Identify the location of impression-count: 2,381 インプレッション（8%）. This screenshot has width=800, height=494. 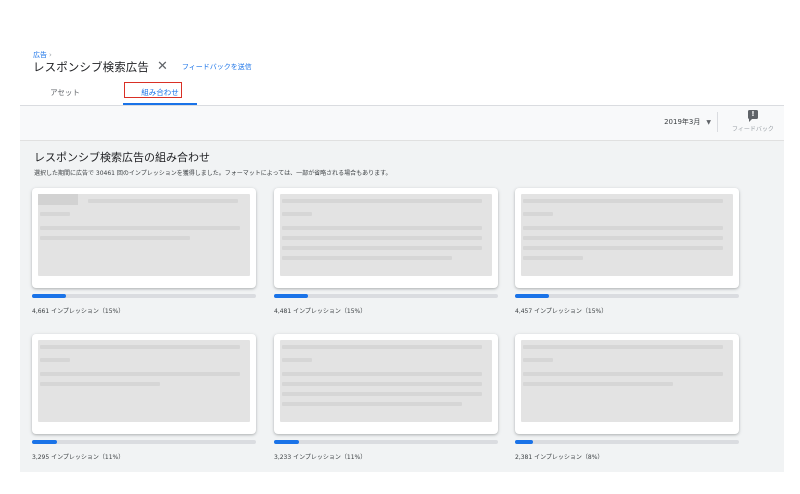
(559, 457).